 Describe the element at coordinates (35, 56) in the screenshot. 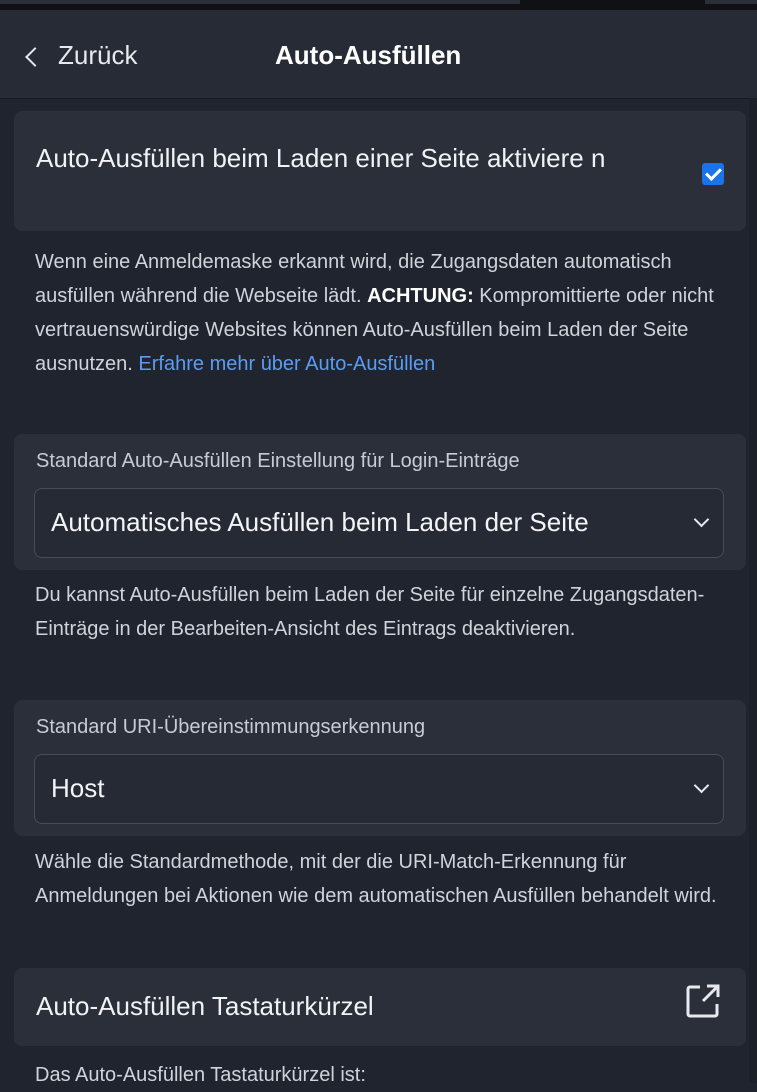

I see `chevron-left-icon` at that location.